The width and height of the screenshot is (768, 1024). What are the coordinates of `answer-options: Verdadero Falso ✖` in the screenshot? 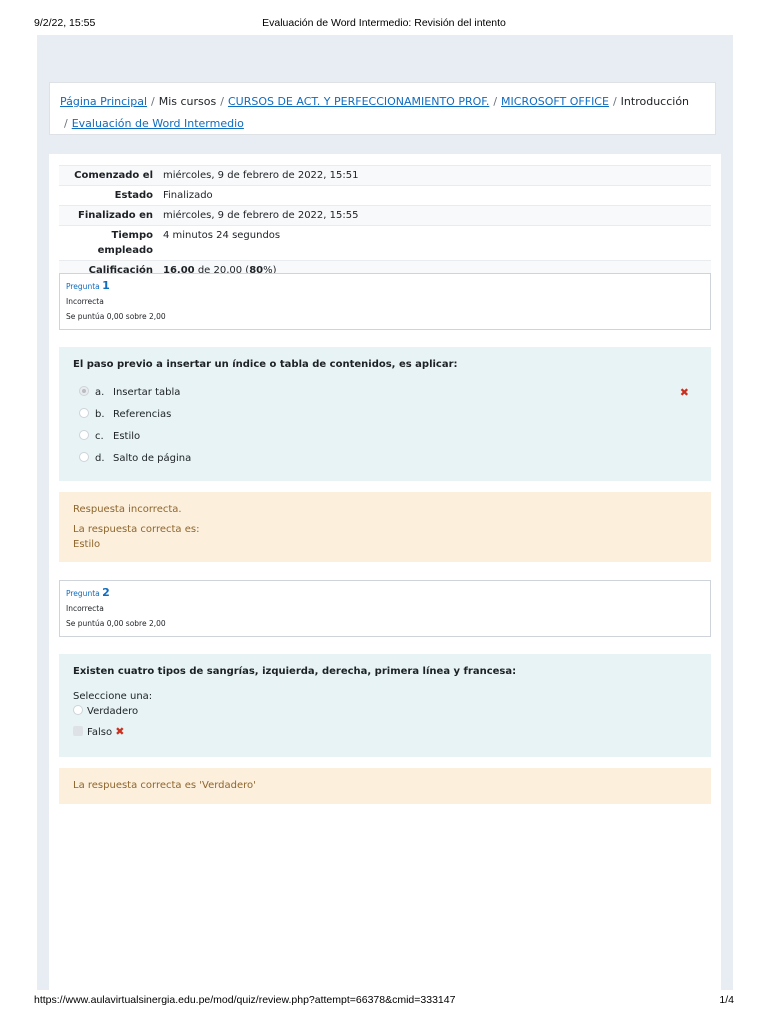 It's located at (385, 722).